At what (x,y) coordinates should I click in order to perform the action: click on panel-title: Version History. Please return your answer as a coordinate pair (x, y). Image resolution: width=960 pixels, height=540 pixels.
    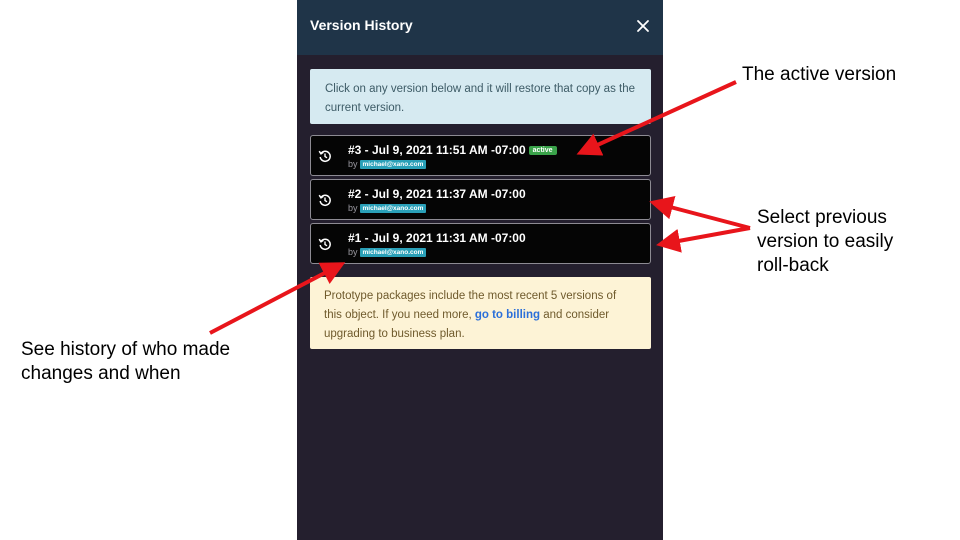
    Looking at the image, I should click on (361, 25).